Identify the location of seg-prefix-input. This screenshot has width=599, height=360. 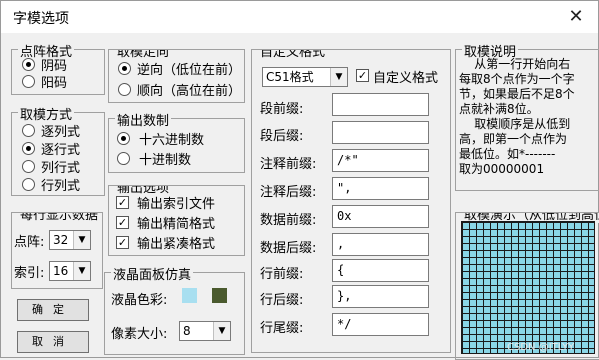
(380, 104).